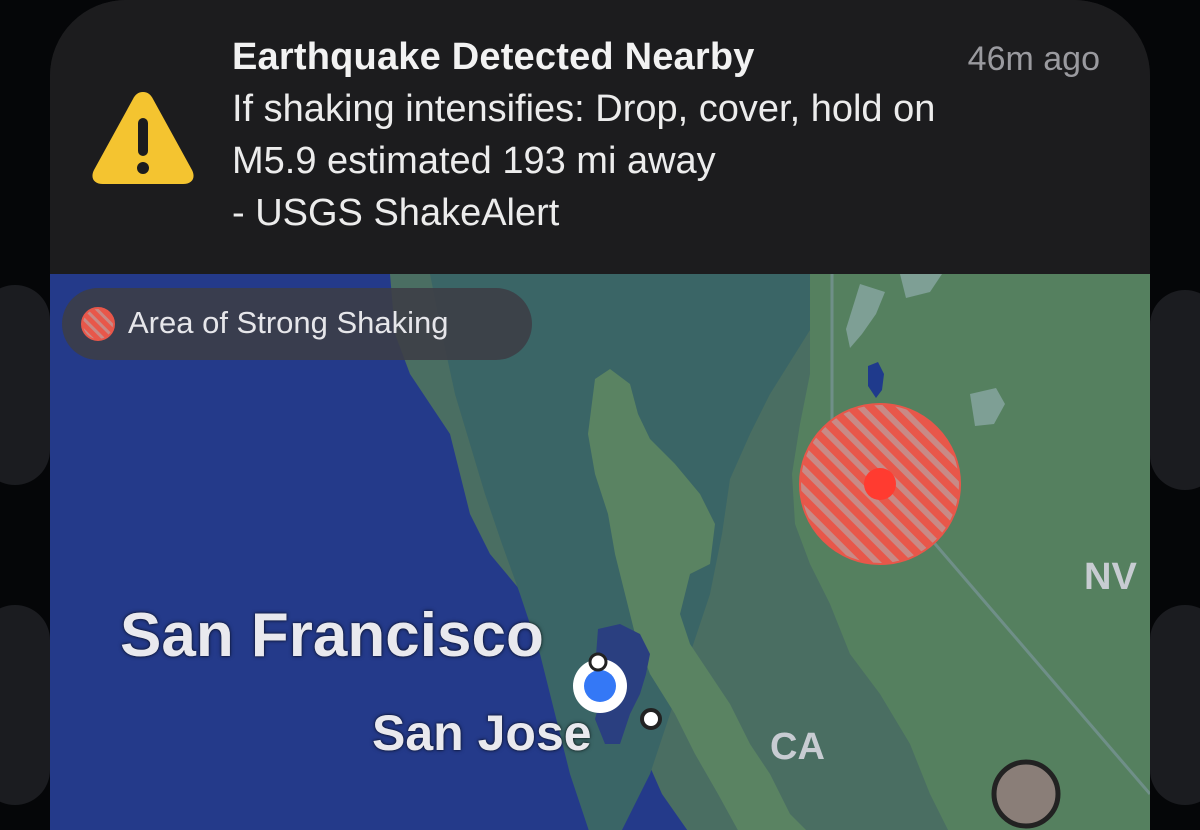  I want to click on background-notification-left-lower, so click(25, 705).